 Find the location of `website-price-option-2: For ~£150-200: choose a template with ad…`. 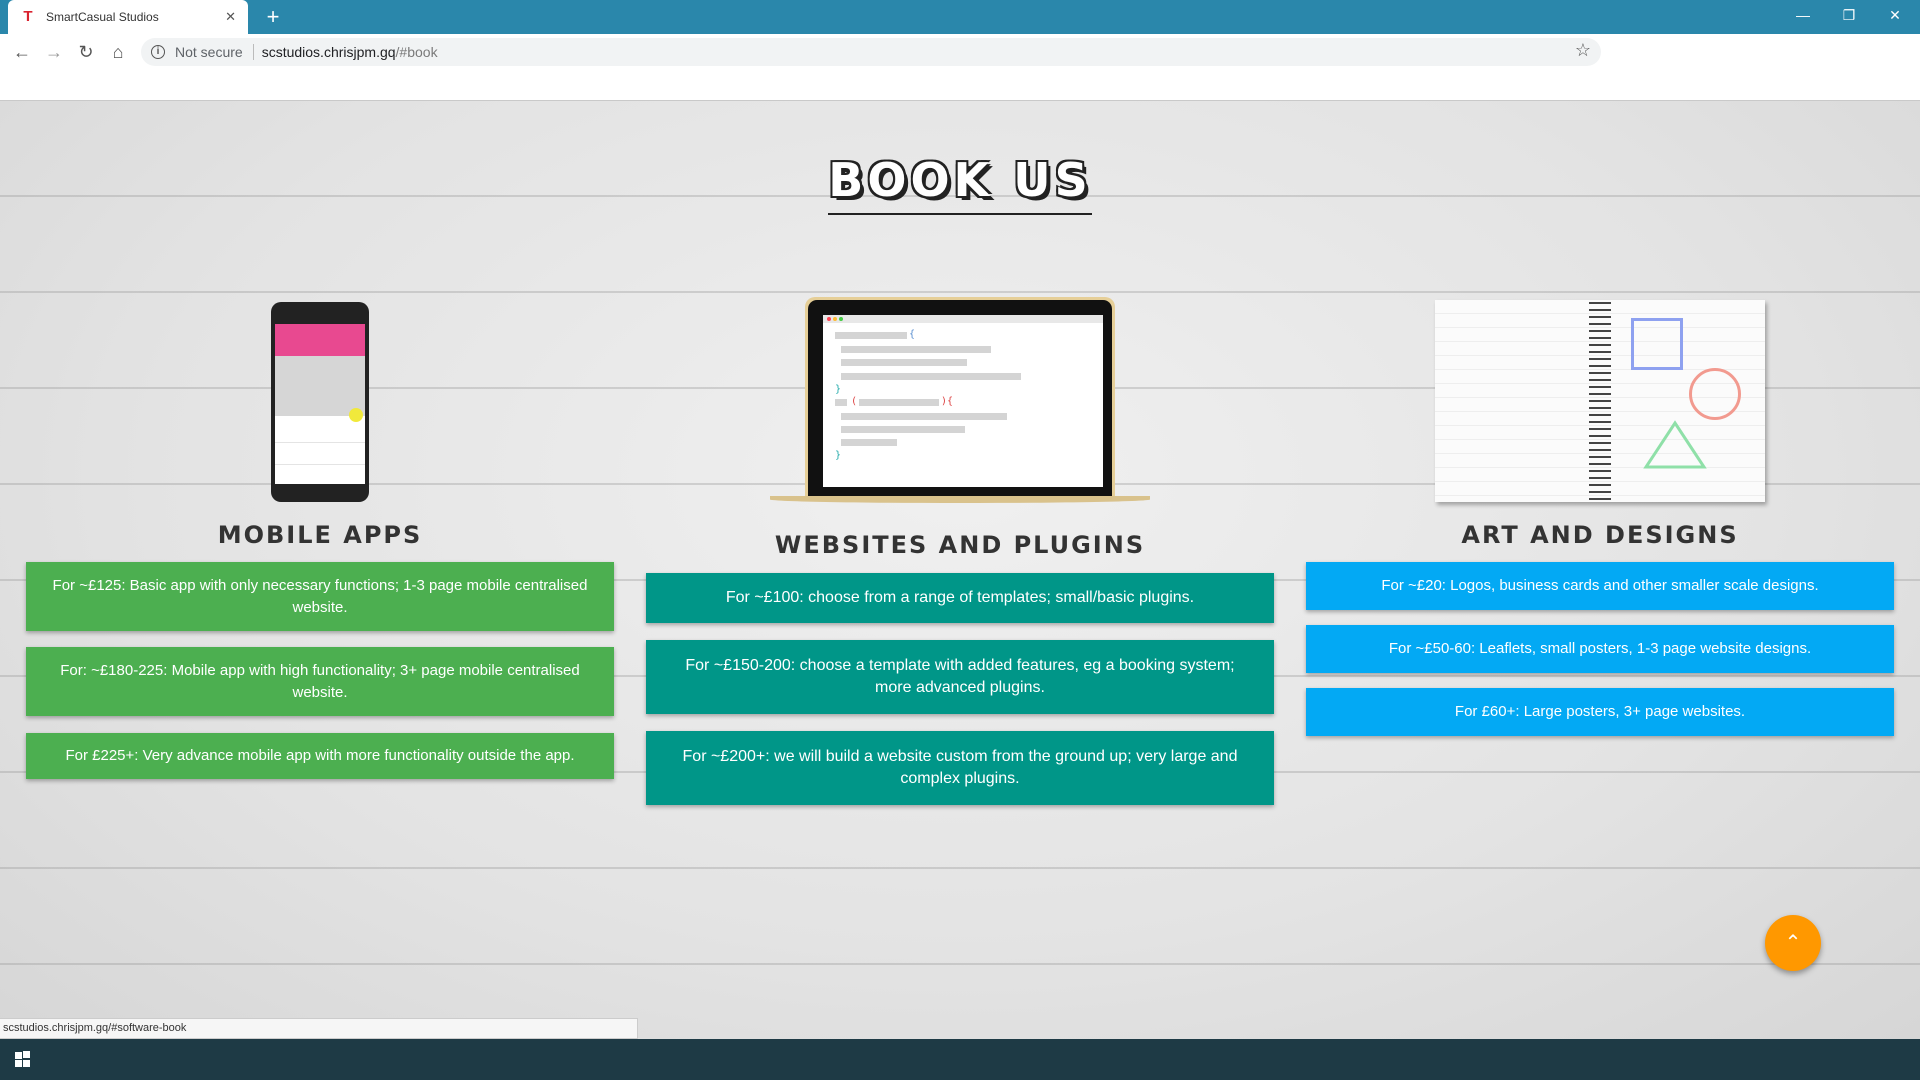

website-price-option-2: For ~£150-200: choose a template with ad… is located at coordinates (960, 677).